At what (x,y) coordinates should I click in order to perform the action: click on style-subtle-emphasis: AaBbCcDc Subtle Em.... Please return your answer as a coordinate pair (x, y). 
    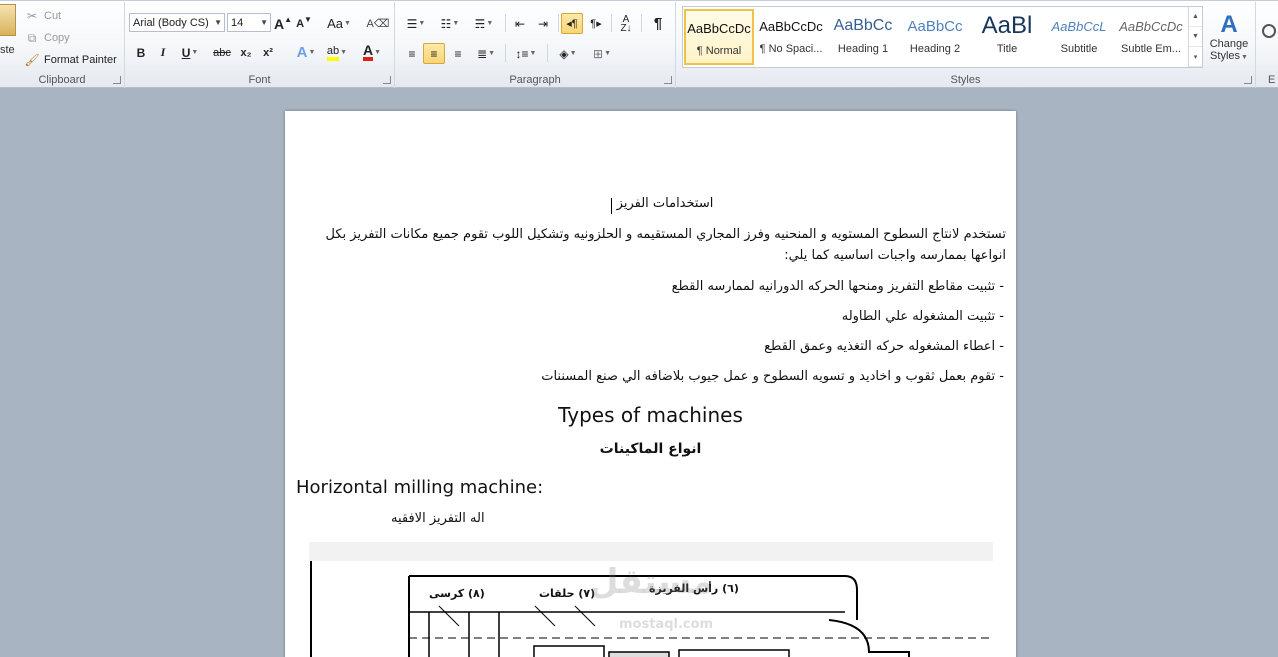
    Looking at the image, I should click on (1151, 37).